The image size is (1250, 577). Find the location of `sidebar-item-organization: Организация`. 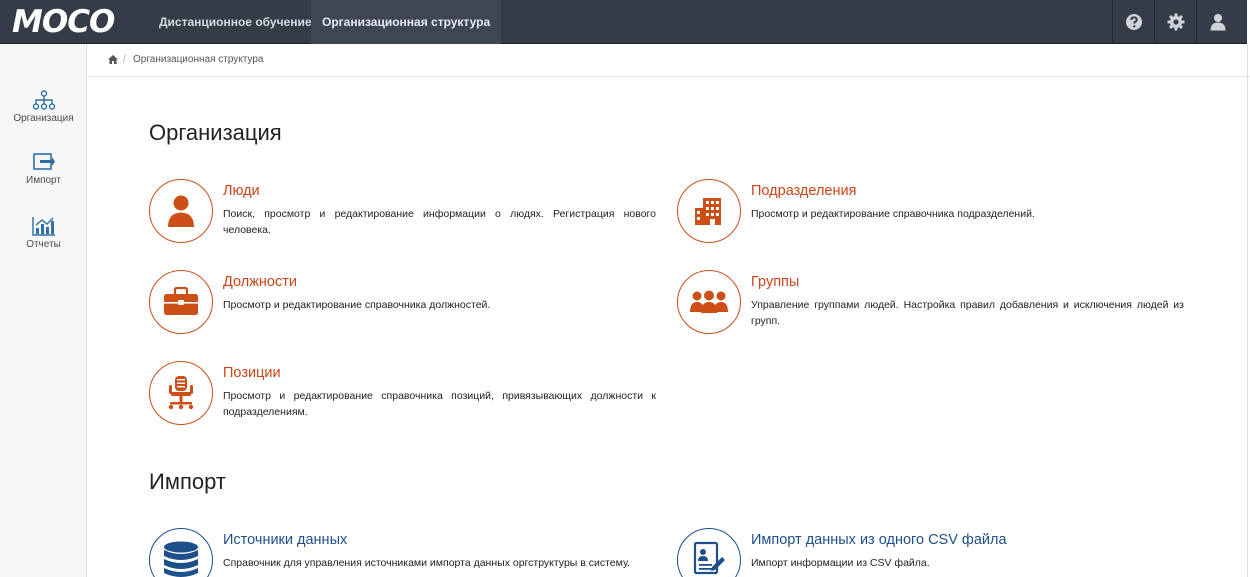

sidebar-item-organization: Организация is located at coordinates (43, 107).